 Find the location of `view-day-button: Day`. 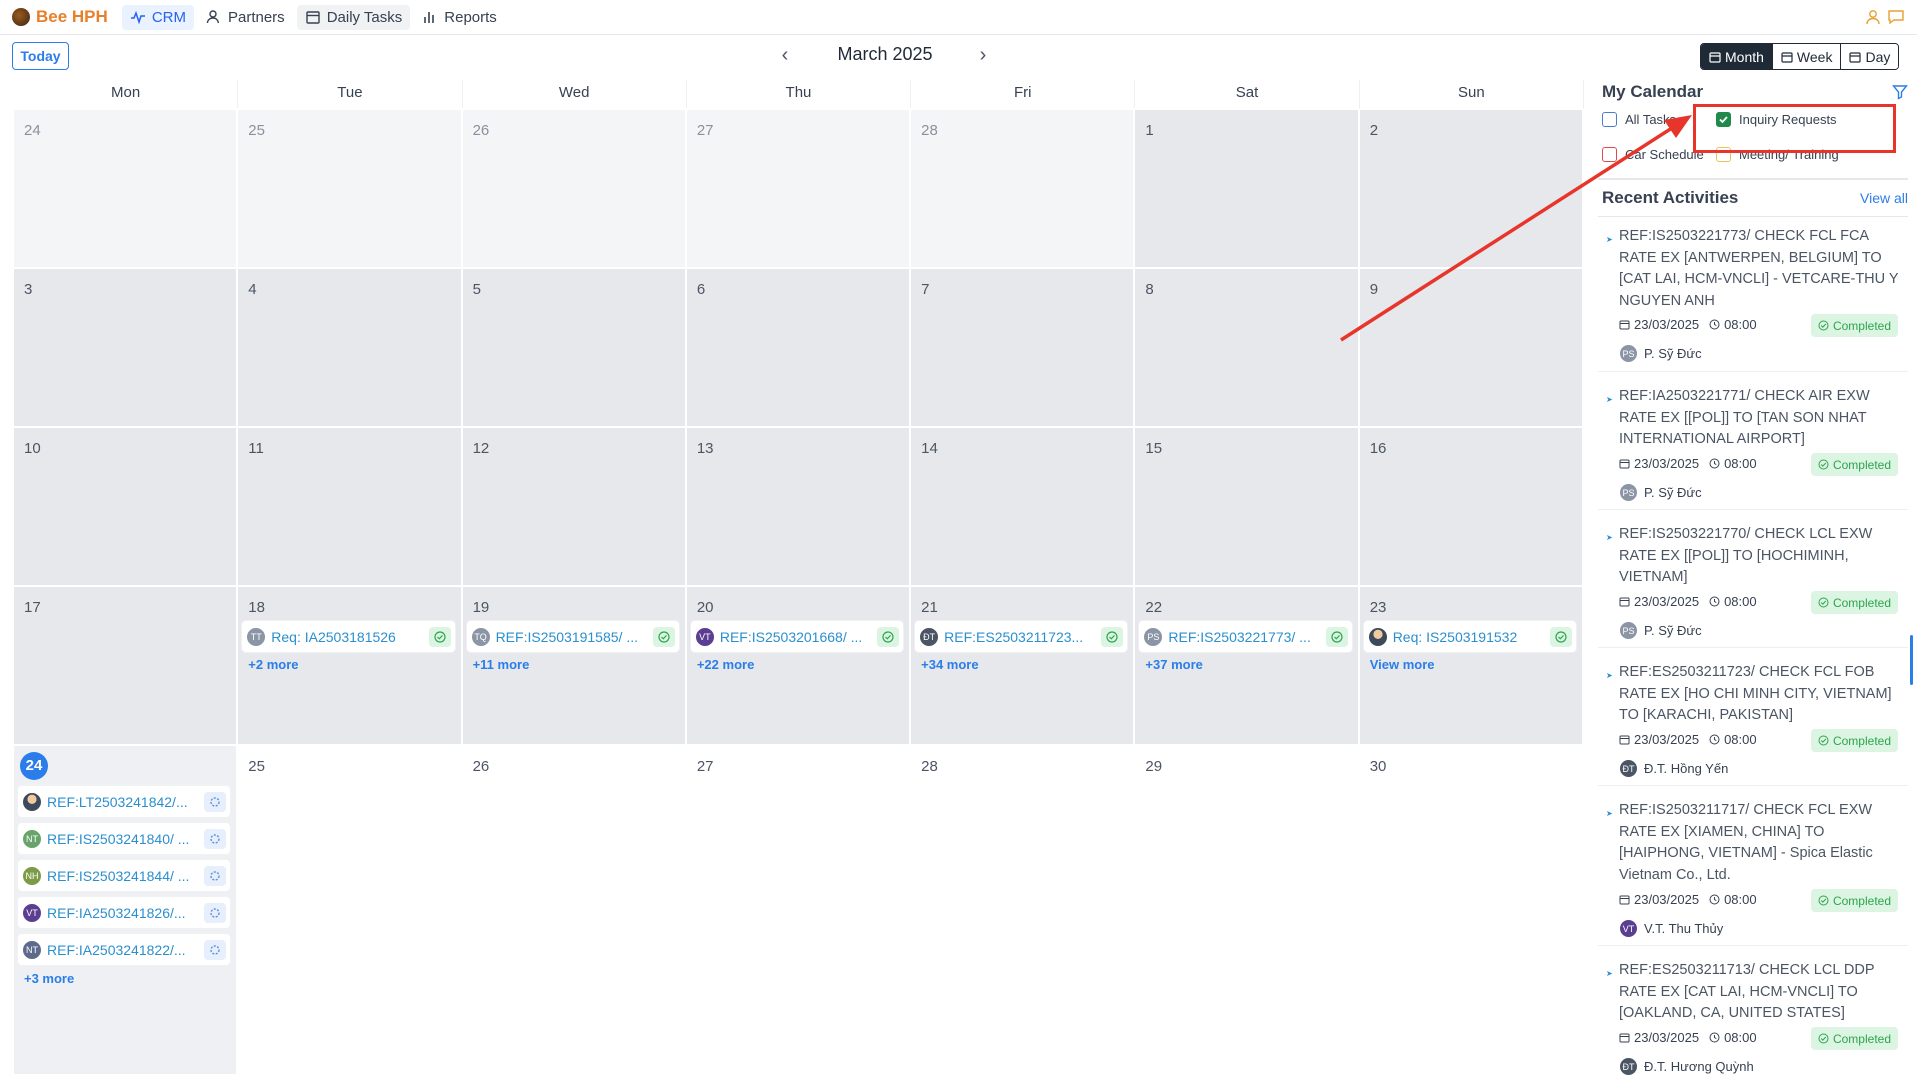

view-day-button: Day is located at coordinates (1869, 56).